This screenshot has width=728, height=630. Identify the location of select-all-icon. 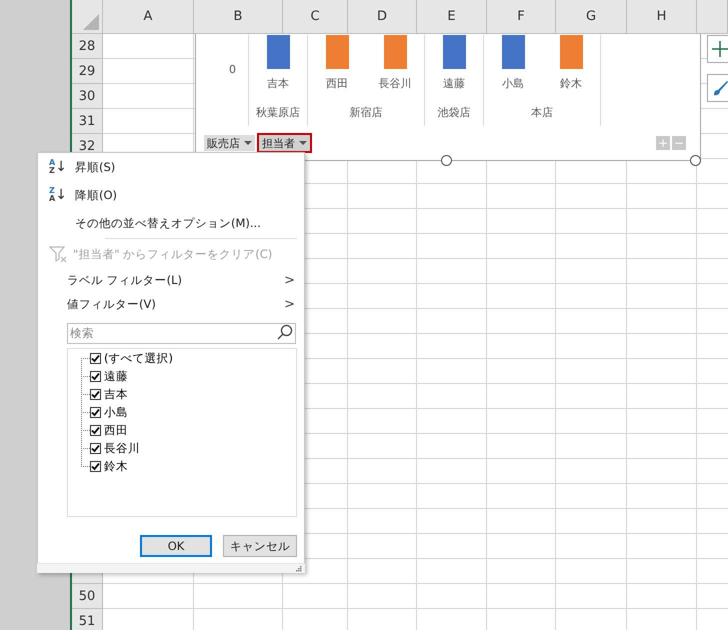
(91, 22).